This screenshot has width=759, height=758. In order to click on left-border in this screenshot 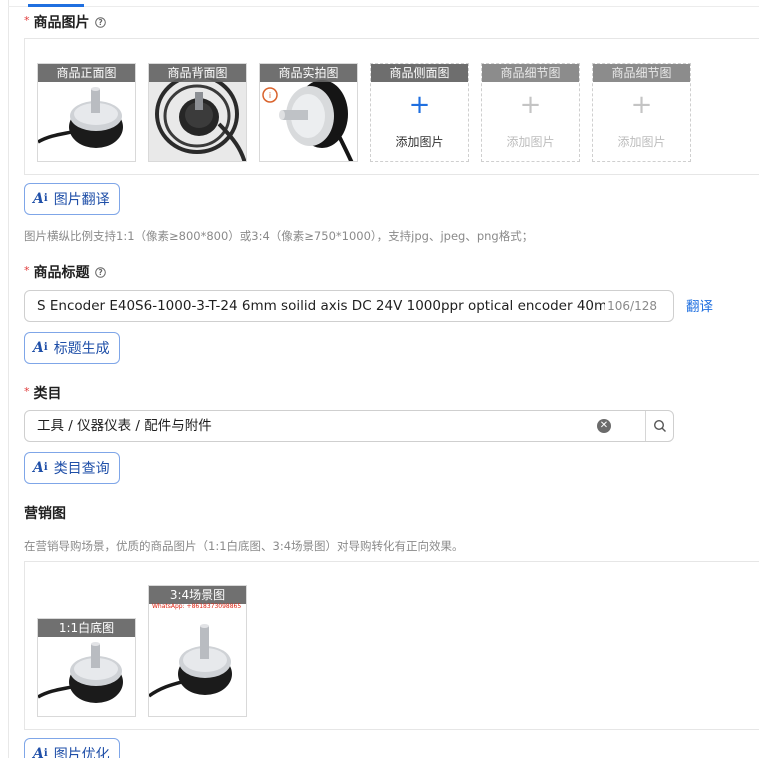, I will do `click(8, 379)`.